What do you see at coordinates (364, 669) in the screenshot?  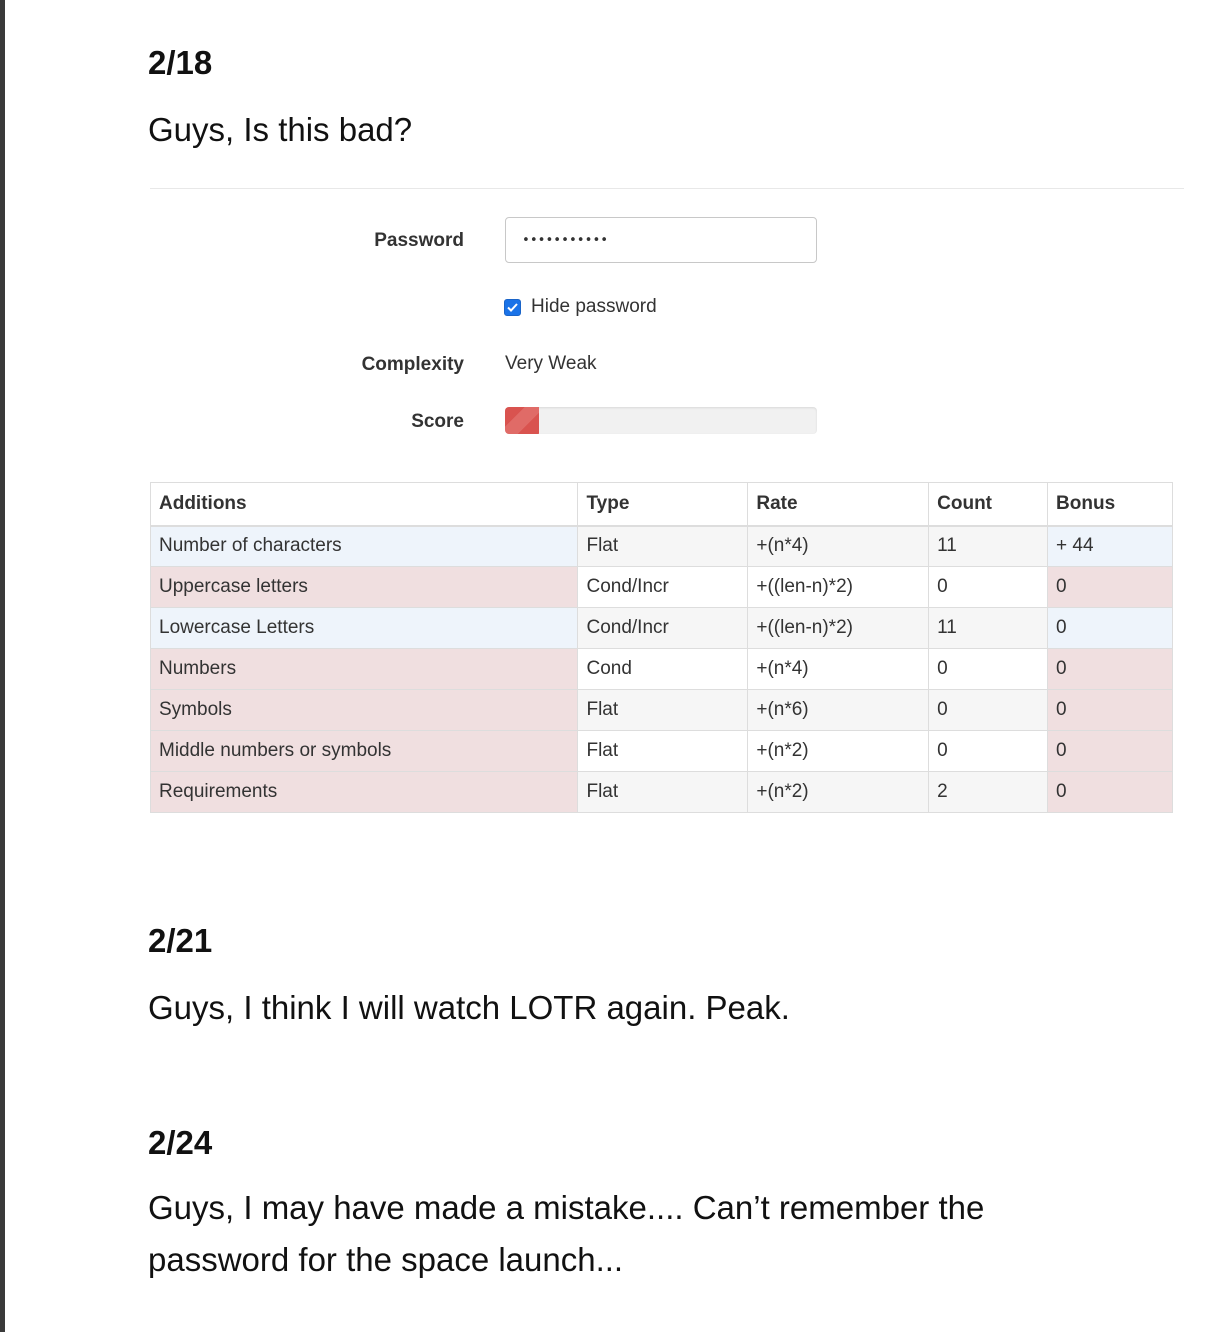 I see `table-cell: Numbers` at bounding box center [364, 669].